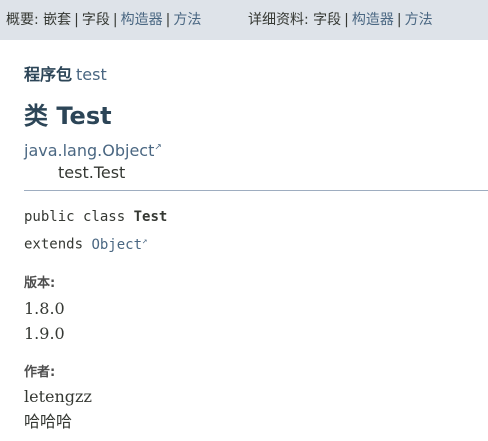 Image resolution: width=488 pixels, height=441 pixels. Describe the element at coordinates (327, 20) in the screenshot. I see `detail-fields: 字段` at that location.